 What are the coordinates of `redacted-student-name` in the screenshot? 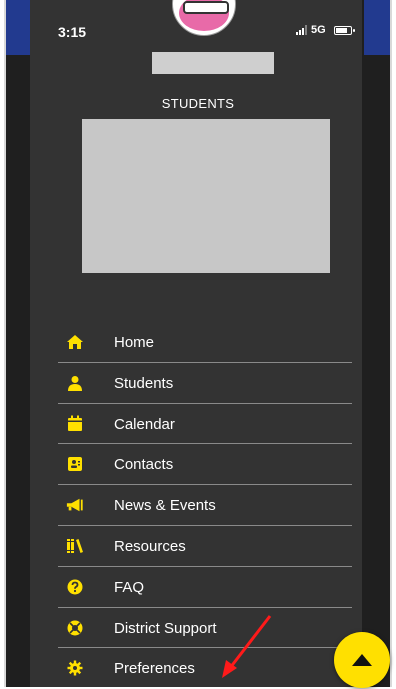 It's located at (213, 63).